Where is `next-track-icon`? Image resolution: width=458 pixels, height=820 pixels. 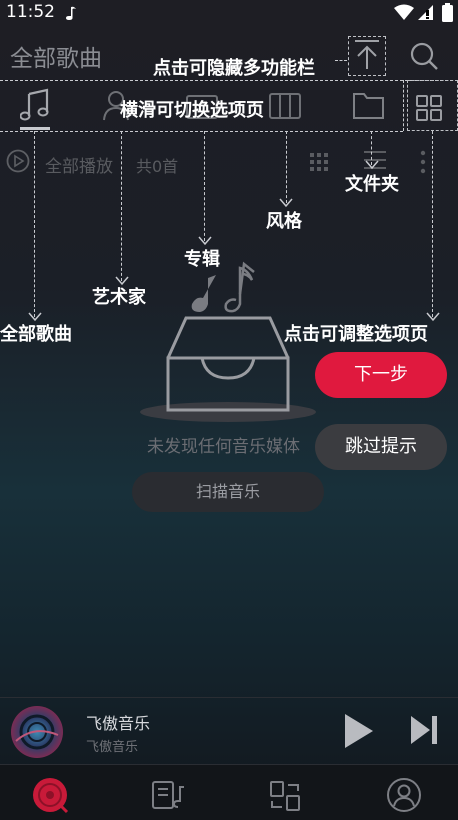
next-track-icon is located at coordinates (424, 731).